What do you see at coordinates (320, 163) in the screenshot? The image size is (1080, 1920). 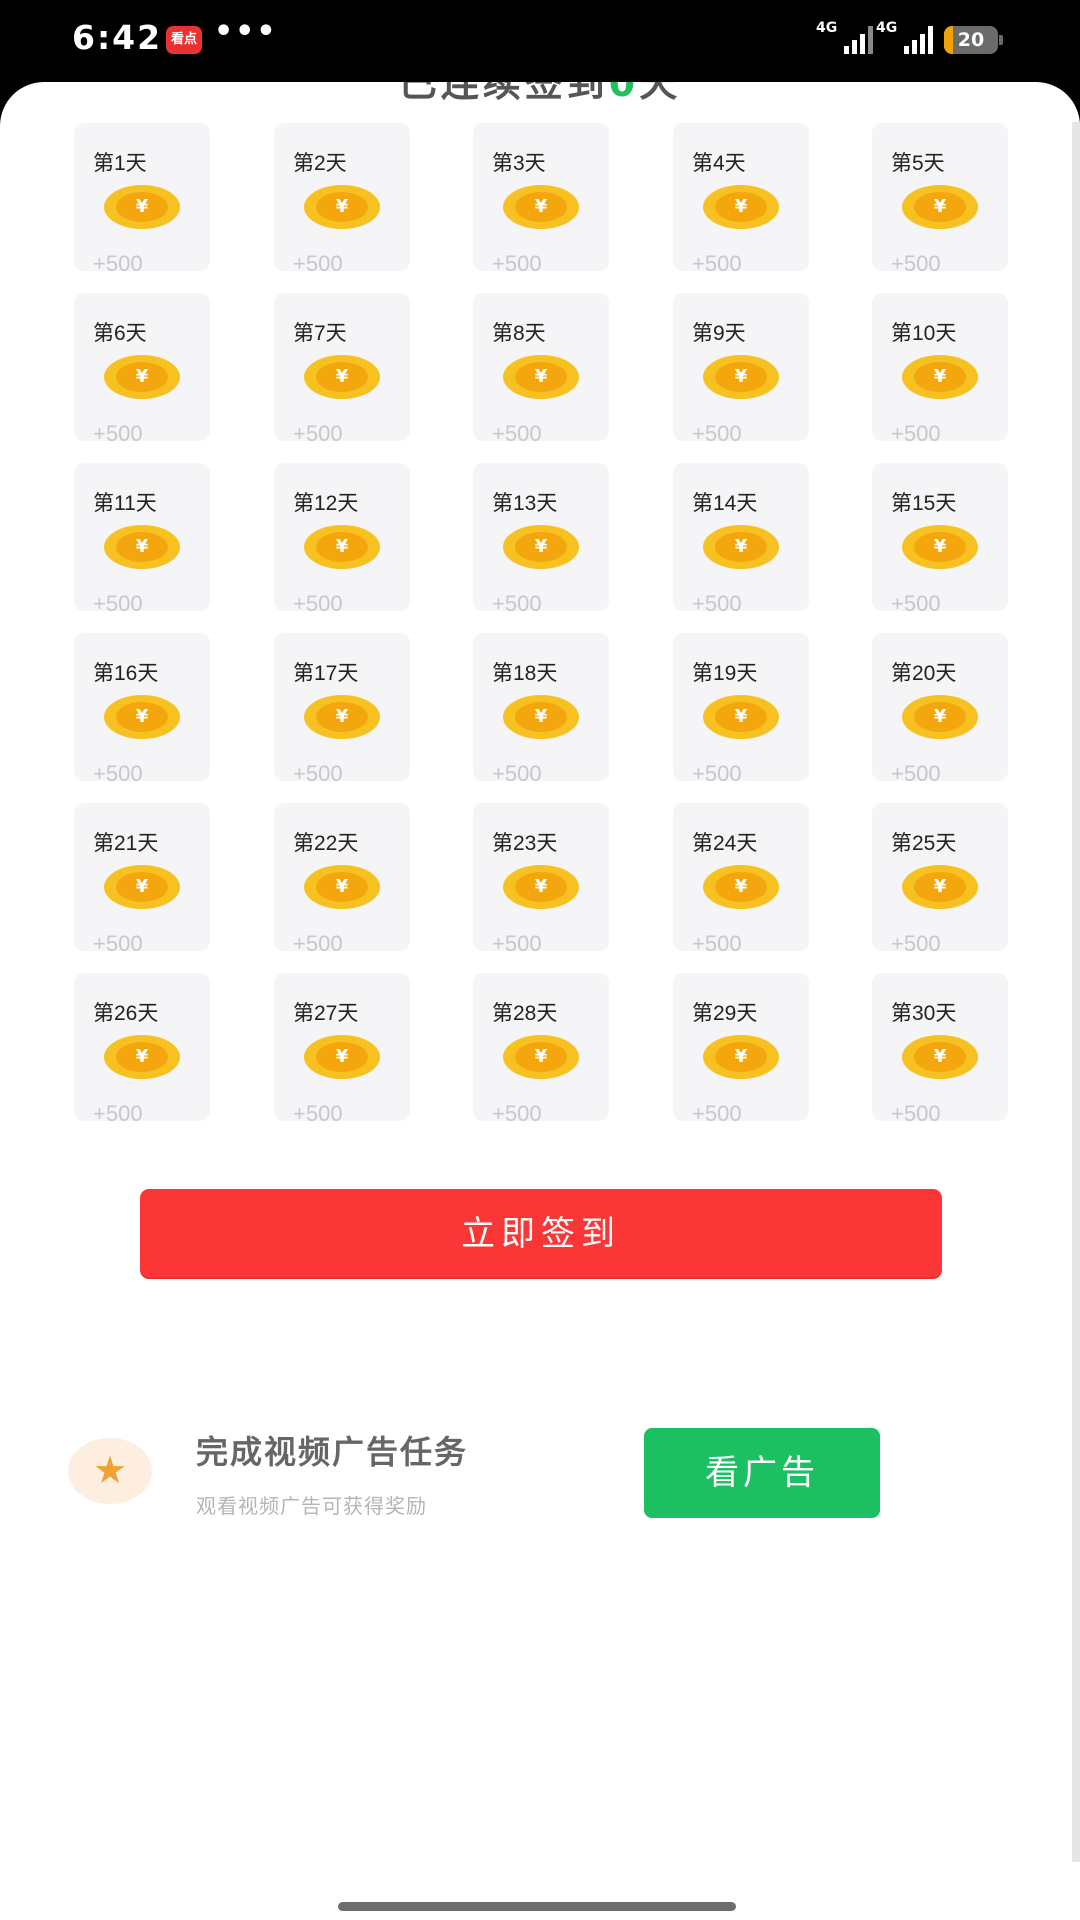 I see `day-label: 第2天` at bounding box center [320, 163].